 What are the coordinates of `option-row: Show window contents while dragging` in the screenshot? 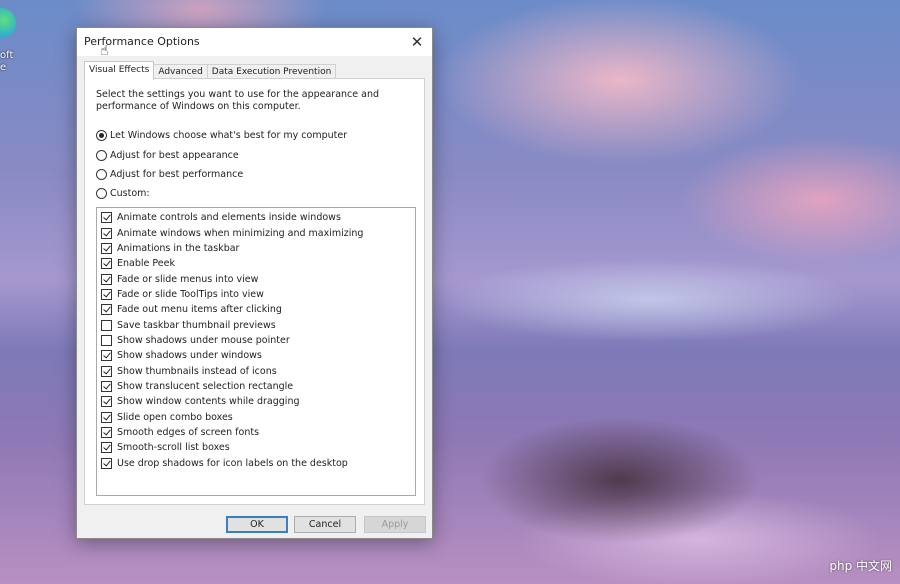 It's located at (256, 401).